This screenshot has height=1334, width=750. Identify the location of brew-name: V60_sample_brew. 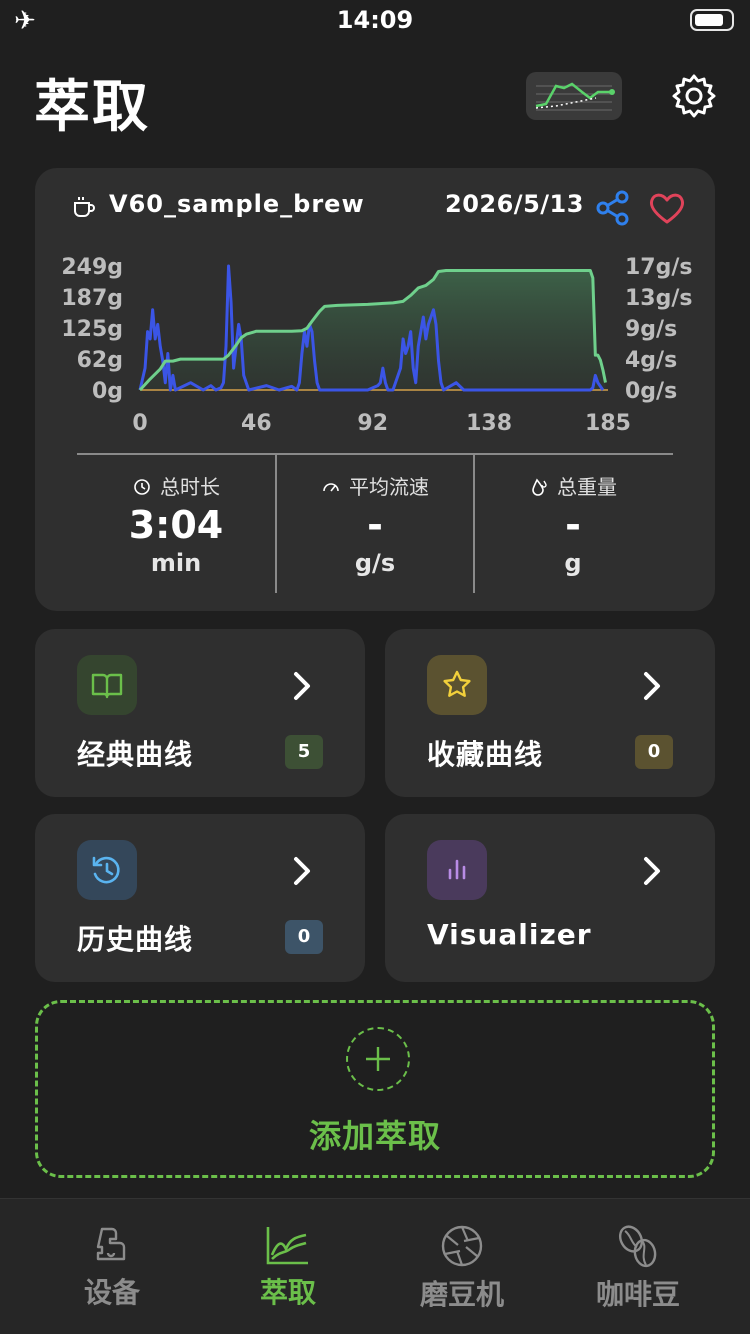
(237, 204).